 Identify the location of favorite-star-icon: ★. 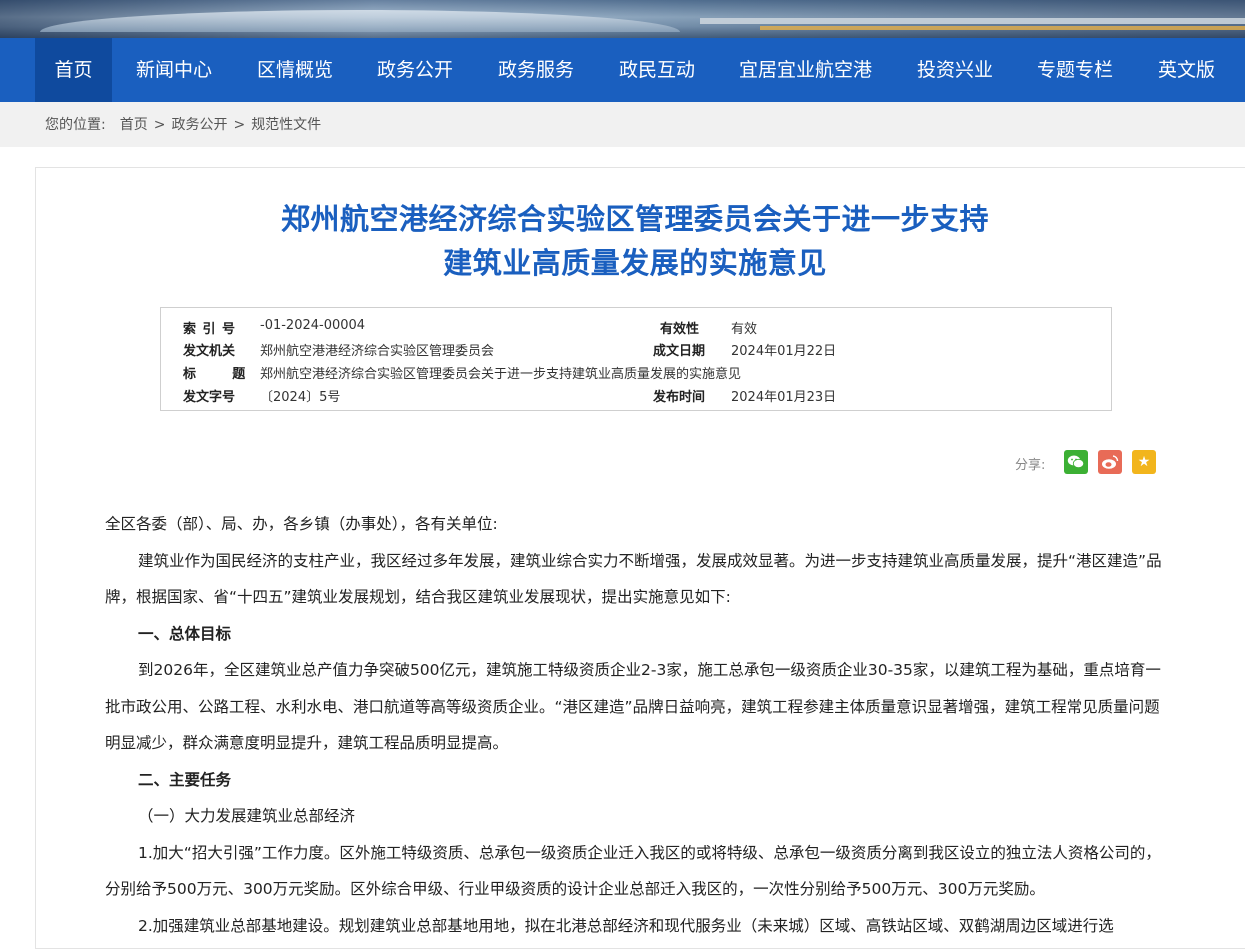
(1144, 462).